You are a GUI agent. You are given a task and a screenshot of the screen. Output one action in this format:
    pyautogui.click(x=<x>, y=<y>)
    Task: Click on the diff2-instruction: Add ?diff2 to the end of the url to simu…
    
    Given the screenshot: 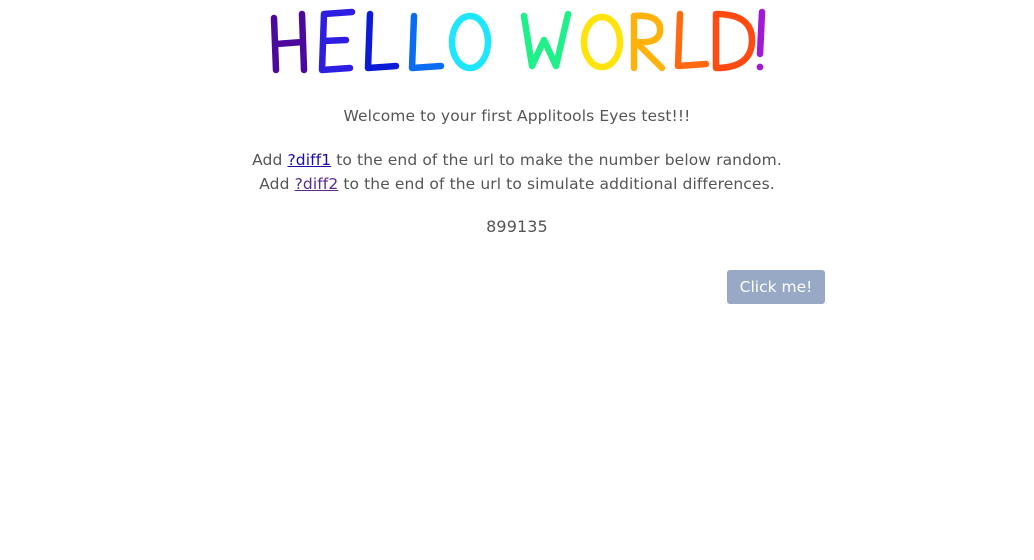 What is the action you would take?
    pyautogui.click(x=517, y=184)
    